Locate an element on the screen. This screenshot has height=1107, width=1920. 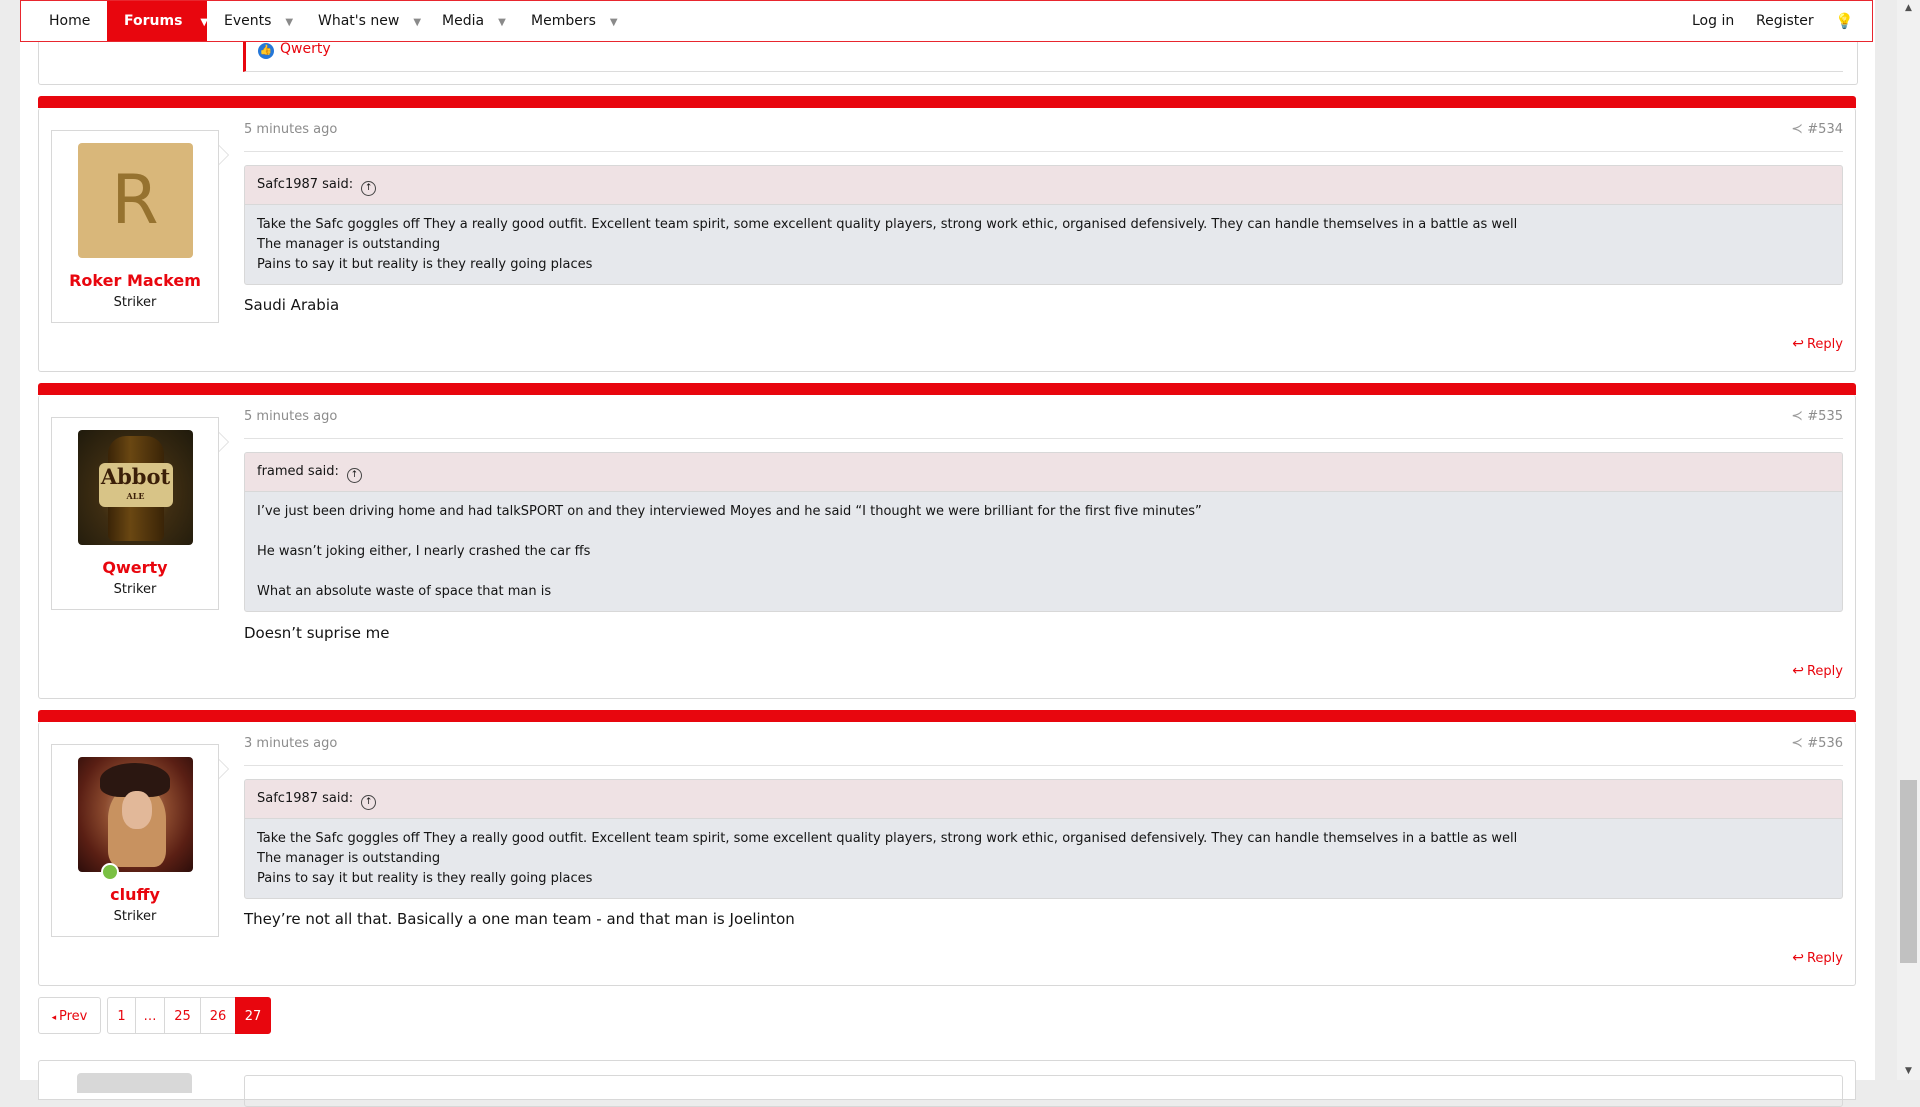
nav-events-label: Events is located at coordinates (247, 21).